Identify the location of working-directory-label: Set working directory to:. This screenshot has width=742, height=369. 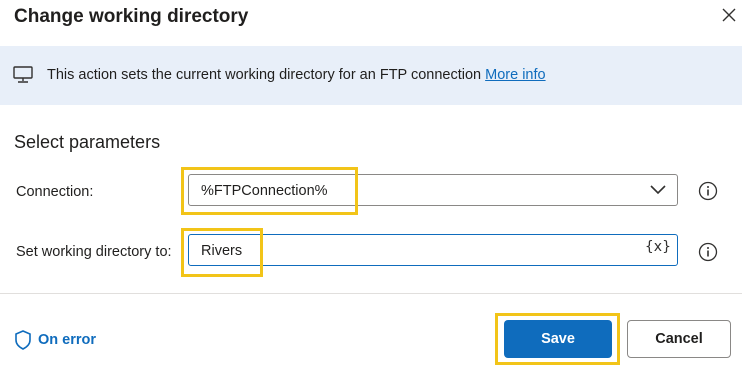
(94, 252).